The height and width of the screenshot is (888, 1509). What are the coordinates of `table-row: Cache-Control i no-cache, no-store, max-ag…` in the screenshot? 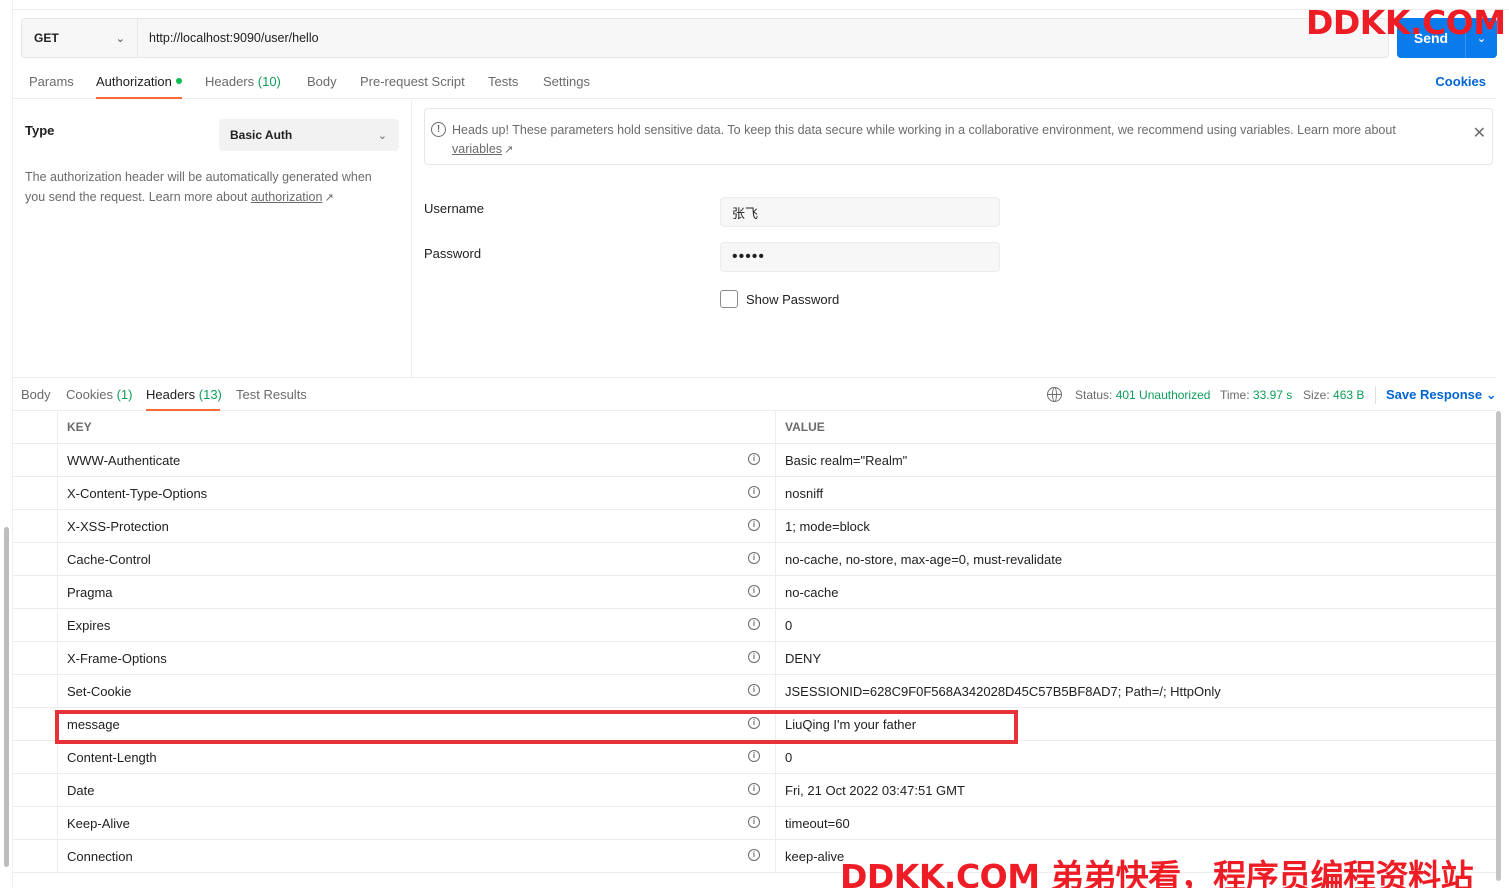 It's located at (754, 559).